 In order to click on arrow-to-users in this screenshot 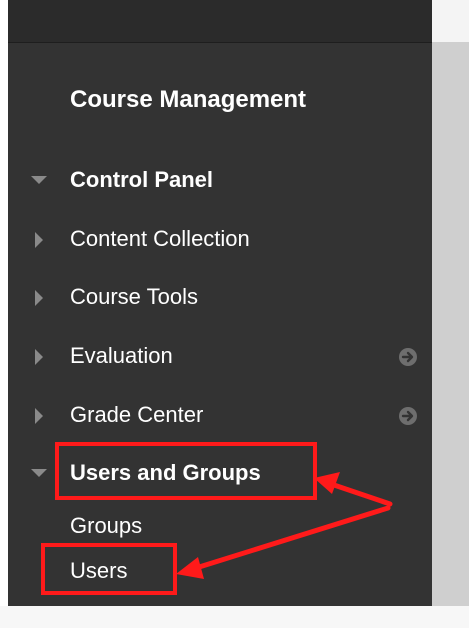, I will do `click(283, 542)`.